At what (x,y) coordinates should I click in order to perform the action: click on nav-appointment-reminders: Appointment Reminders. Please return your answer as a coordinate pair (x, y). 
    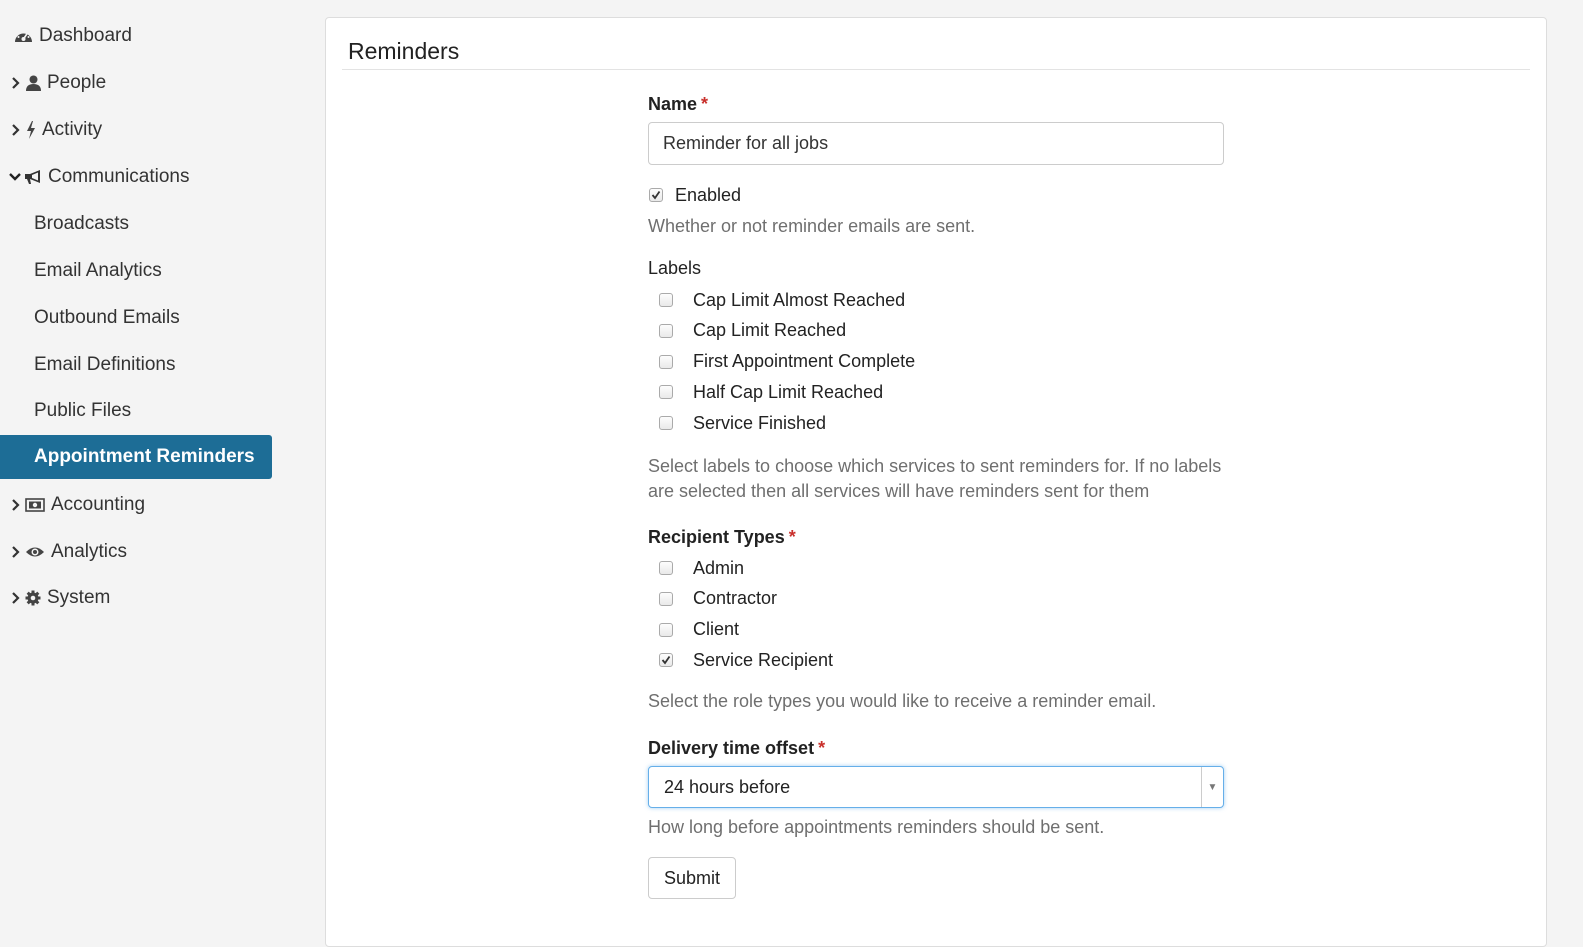
    Looking at the image, I should click on (136, 457).